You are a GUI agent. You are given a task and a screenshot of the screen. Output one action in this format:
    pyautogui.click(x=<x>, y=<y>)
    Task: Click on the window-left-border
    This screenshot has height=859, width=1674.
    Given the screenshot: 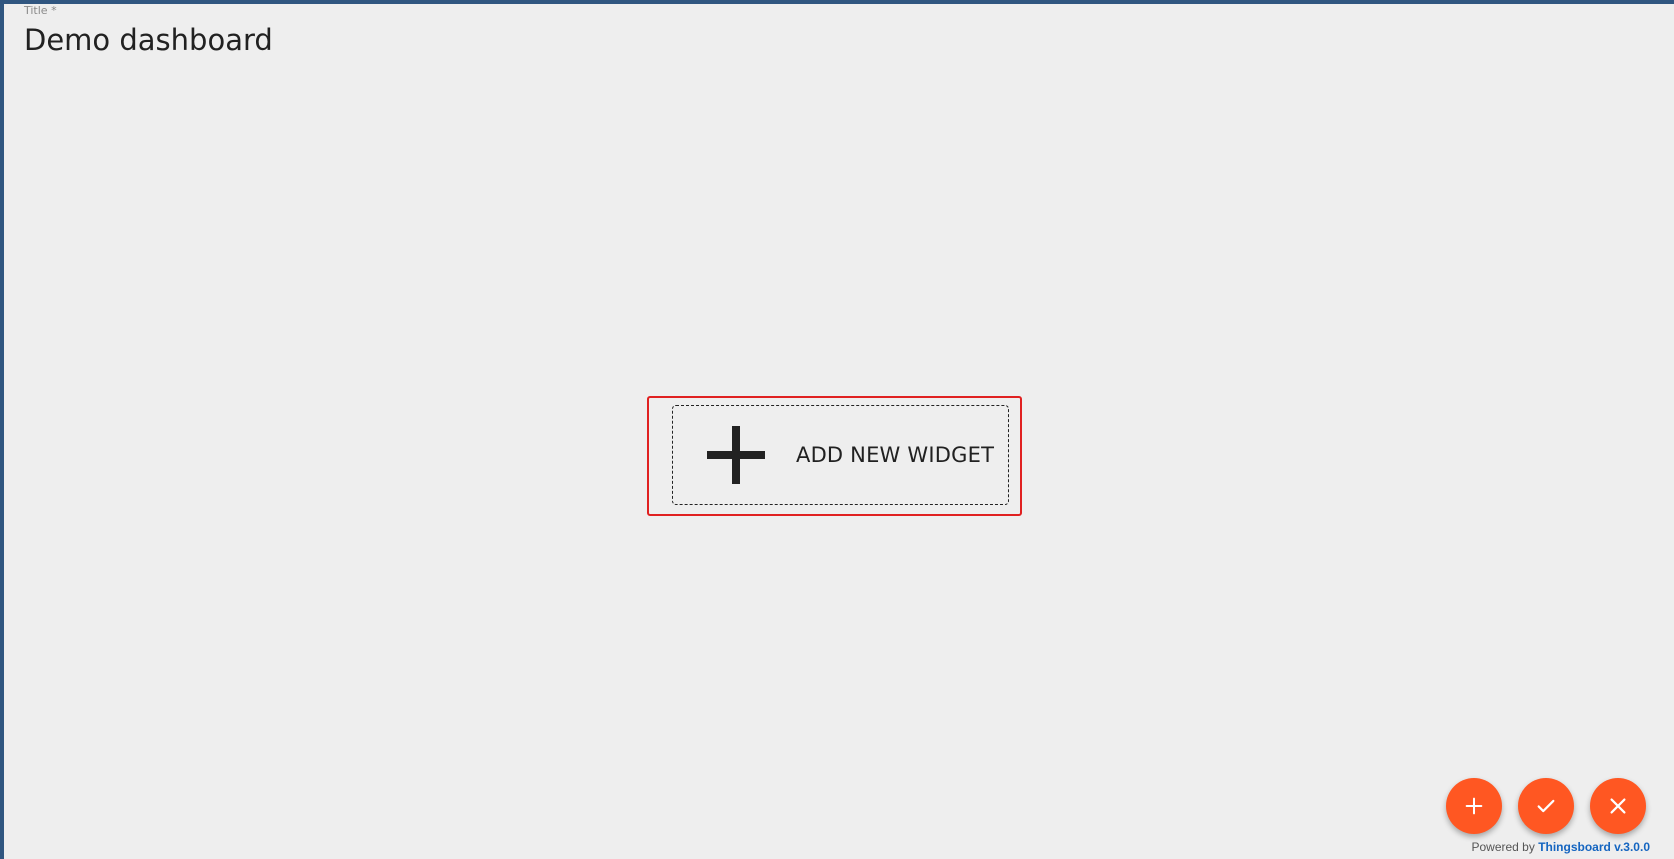 What is the action you would take?
    pyautogui.click(x=2, y=429)
    